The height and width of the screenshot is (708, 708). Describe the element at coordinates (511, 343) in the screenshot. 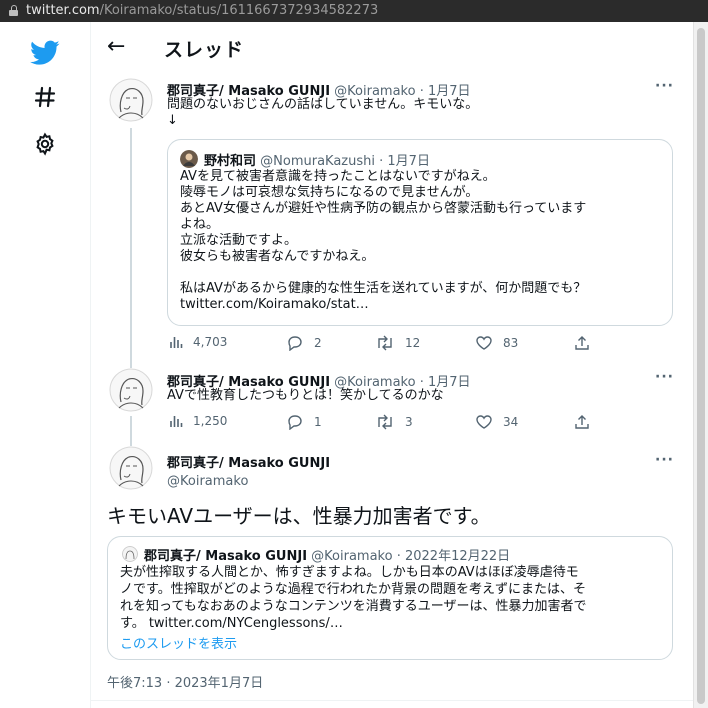

I see `like-count: 83` at that location.